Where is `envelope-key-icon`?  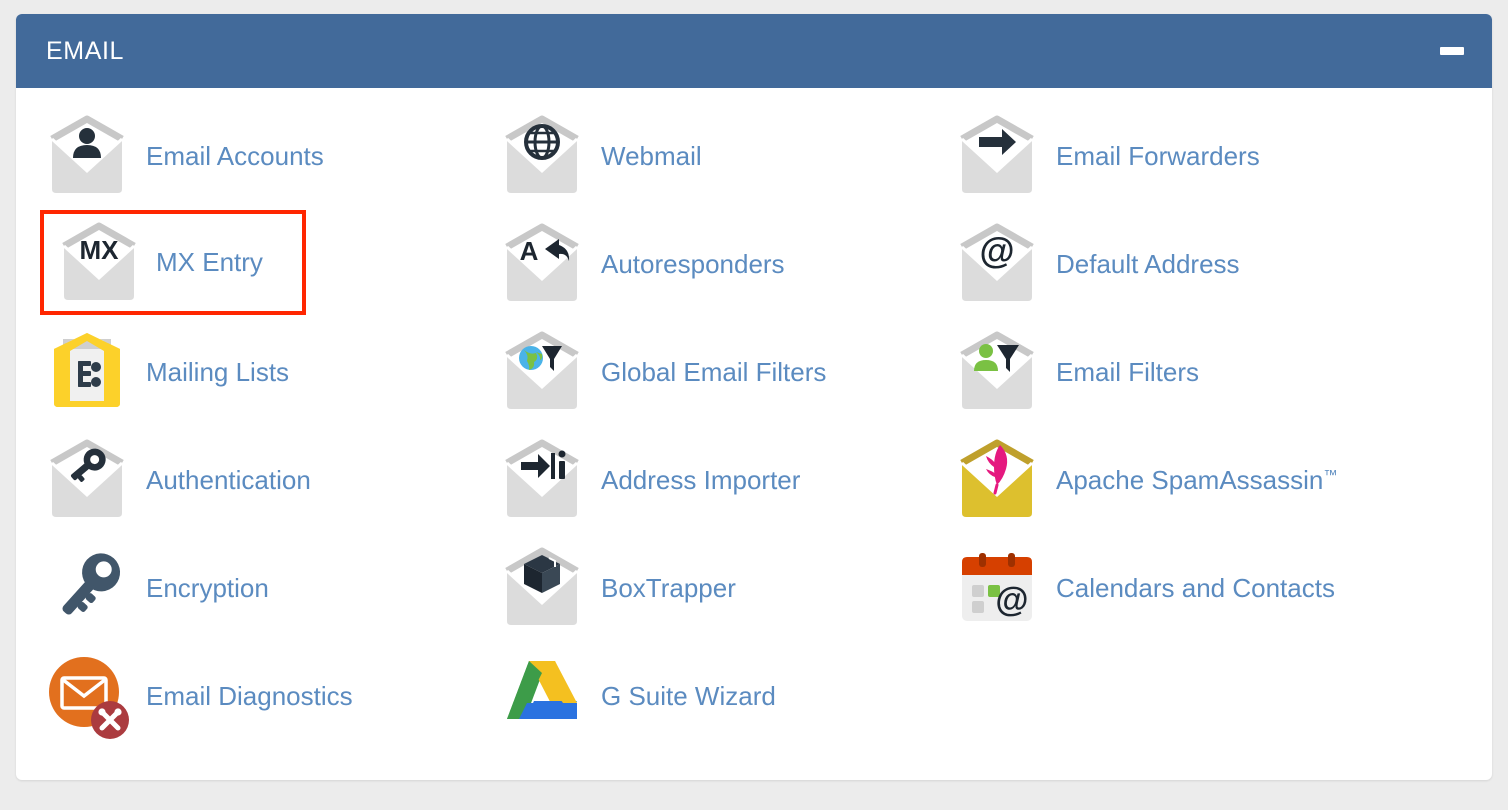 envelope-key-icon is located at coordinates (87, 480).